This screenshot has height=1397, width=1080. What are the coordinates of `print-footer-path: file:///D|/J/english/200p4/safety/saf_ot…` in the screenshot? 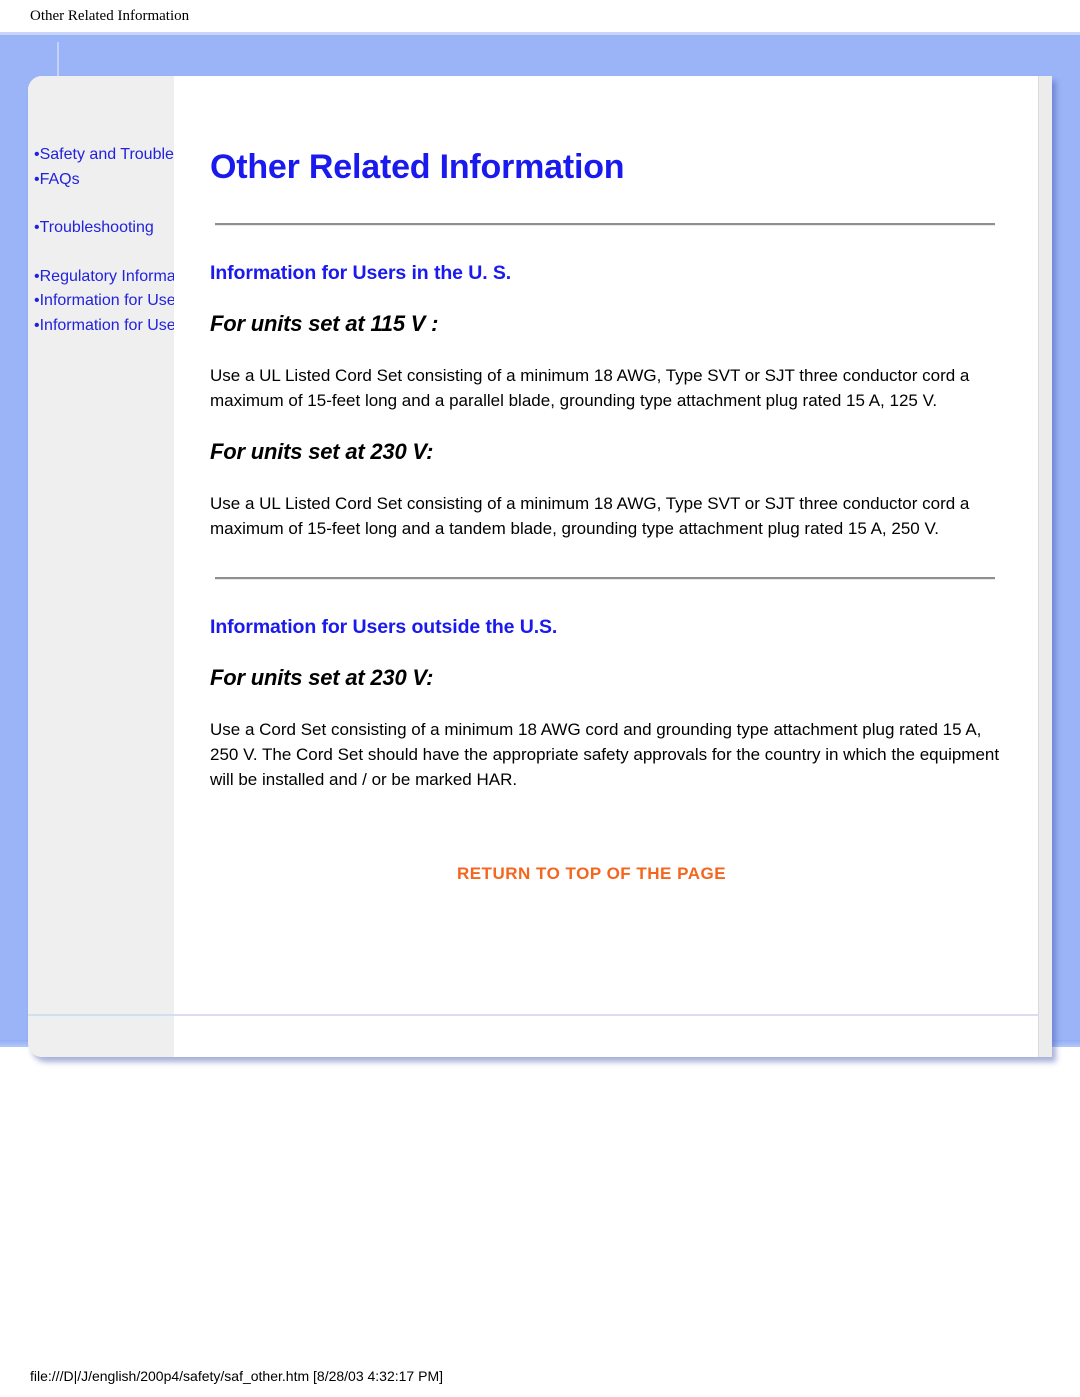 It's located at (540, 1376).